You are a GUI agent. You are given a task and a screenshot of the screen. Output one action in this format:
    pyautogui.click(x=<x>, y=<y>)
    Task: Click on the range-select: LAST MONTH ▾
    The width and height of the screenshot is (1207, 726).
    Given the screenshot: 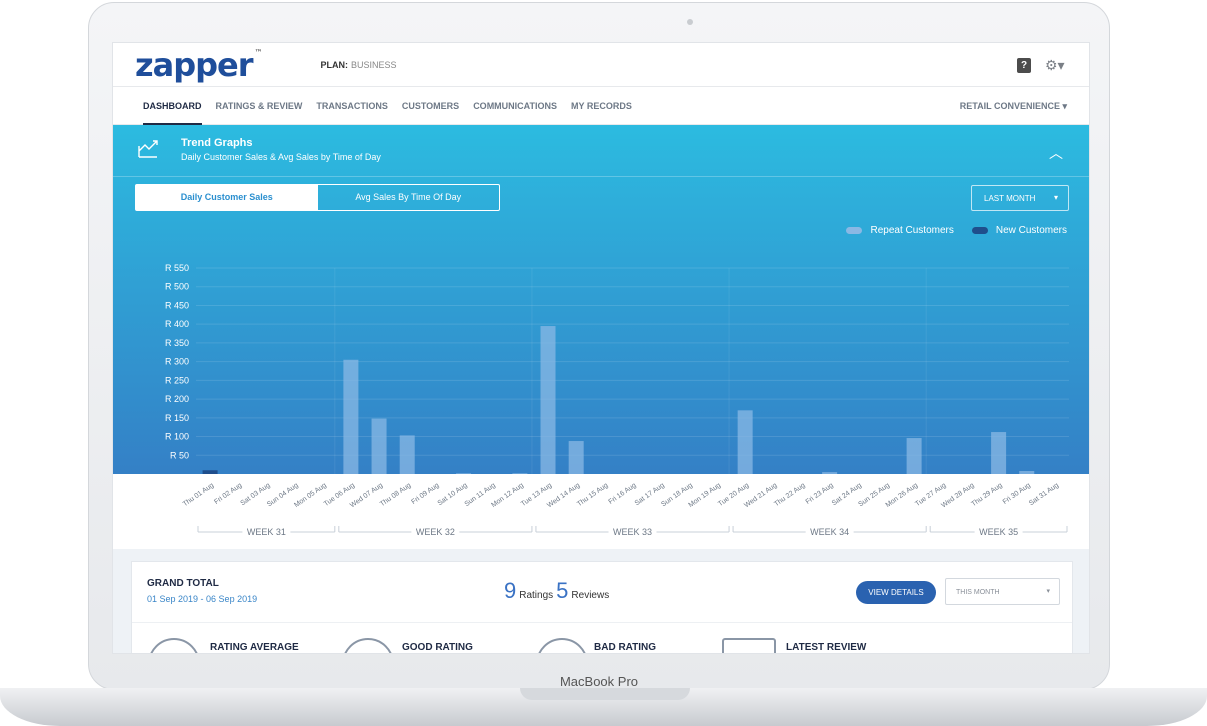 What is the action you would take?
    pyautogui.click(x=1020, y=198)
    